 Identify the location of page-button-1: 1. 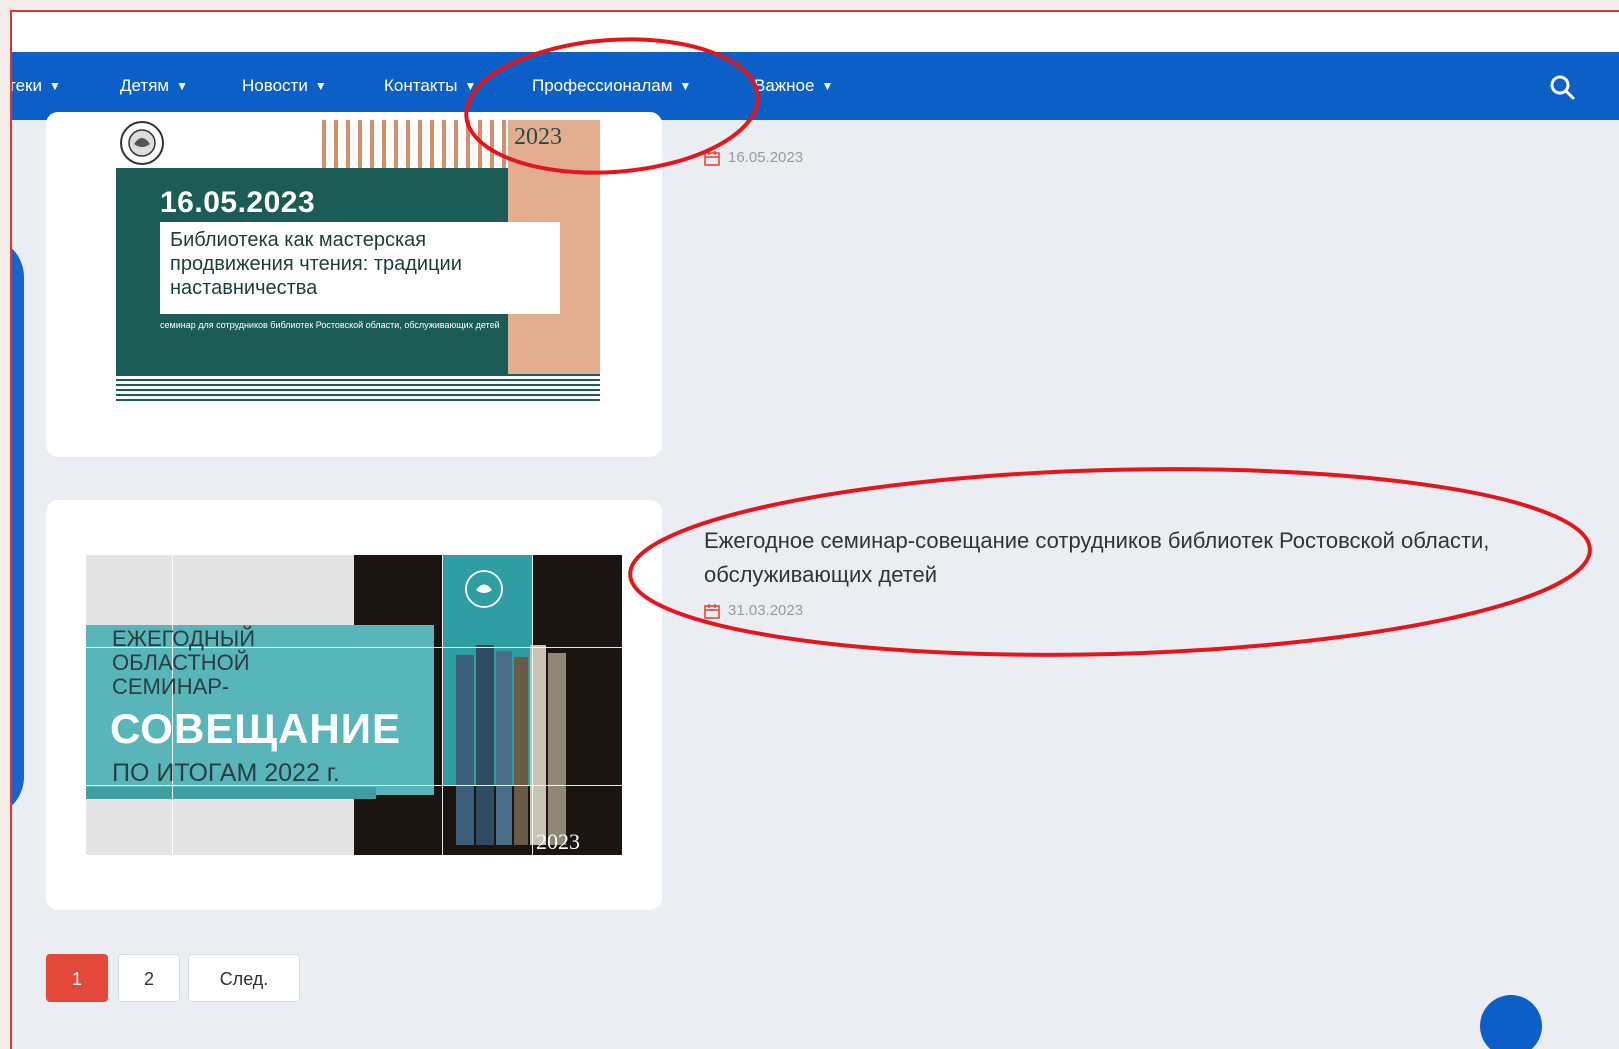
(77, 978).